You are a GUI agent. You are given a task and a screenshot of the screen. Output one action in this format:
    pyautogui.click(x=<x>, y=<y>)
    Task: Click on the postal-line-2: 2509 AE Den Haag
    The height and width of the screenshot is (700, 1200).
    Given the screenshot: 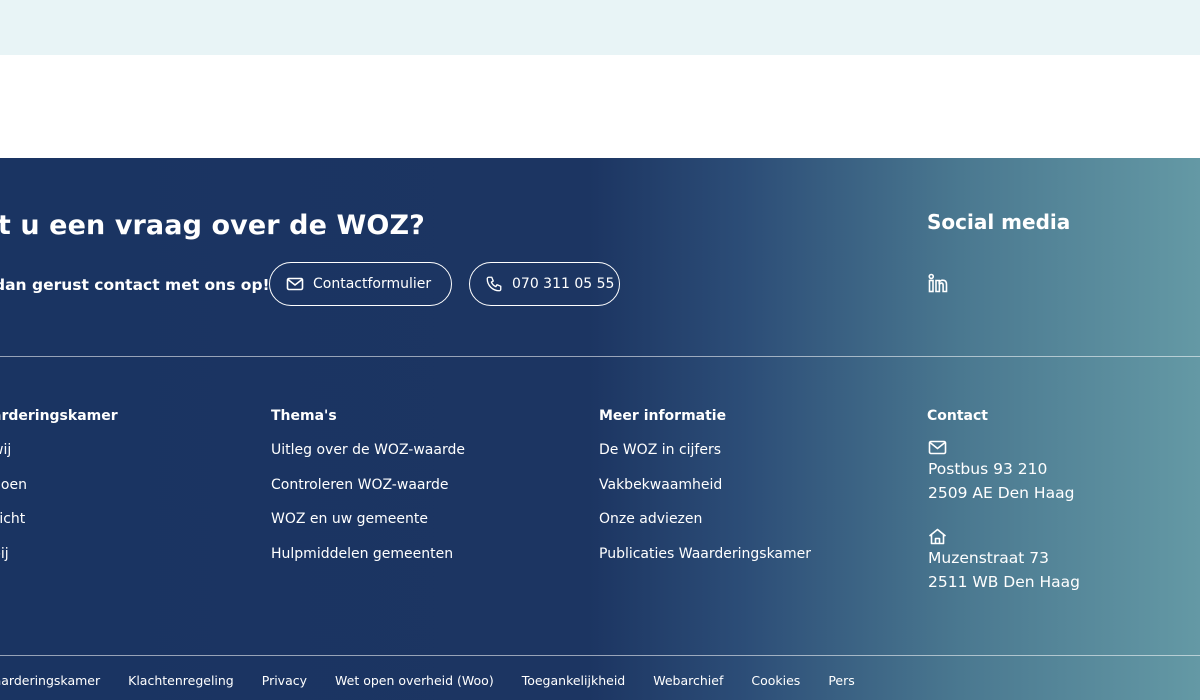 What is the action you would take?
    pyautogui.click(x=1001, y=493)
    